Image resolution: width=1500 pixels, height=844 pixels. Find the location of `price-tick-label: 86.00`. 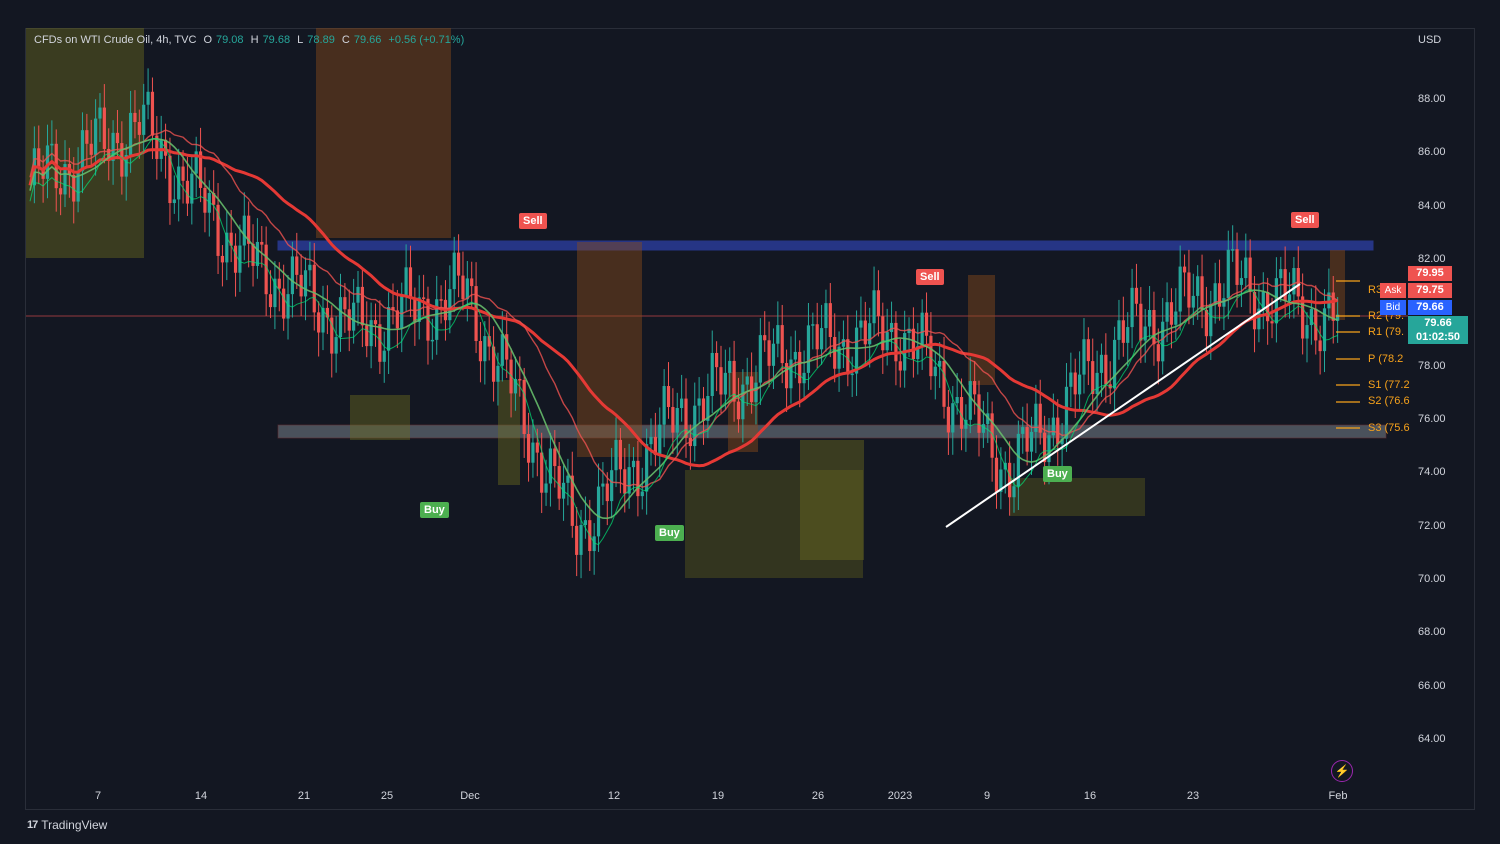

price-tick-label: 86.00 is located at coordinates (1432, 152).